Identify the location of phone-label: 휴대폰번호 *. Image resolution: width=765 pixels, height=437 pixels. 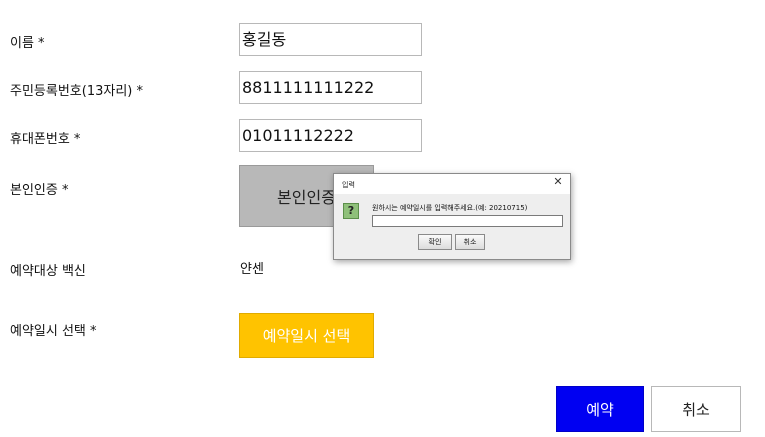
(45, 139).